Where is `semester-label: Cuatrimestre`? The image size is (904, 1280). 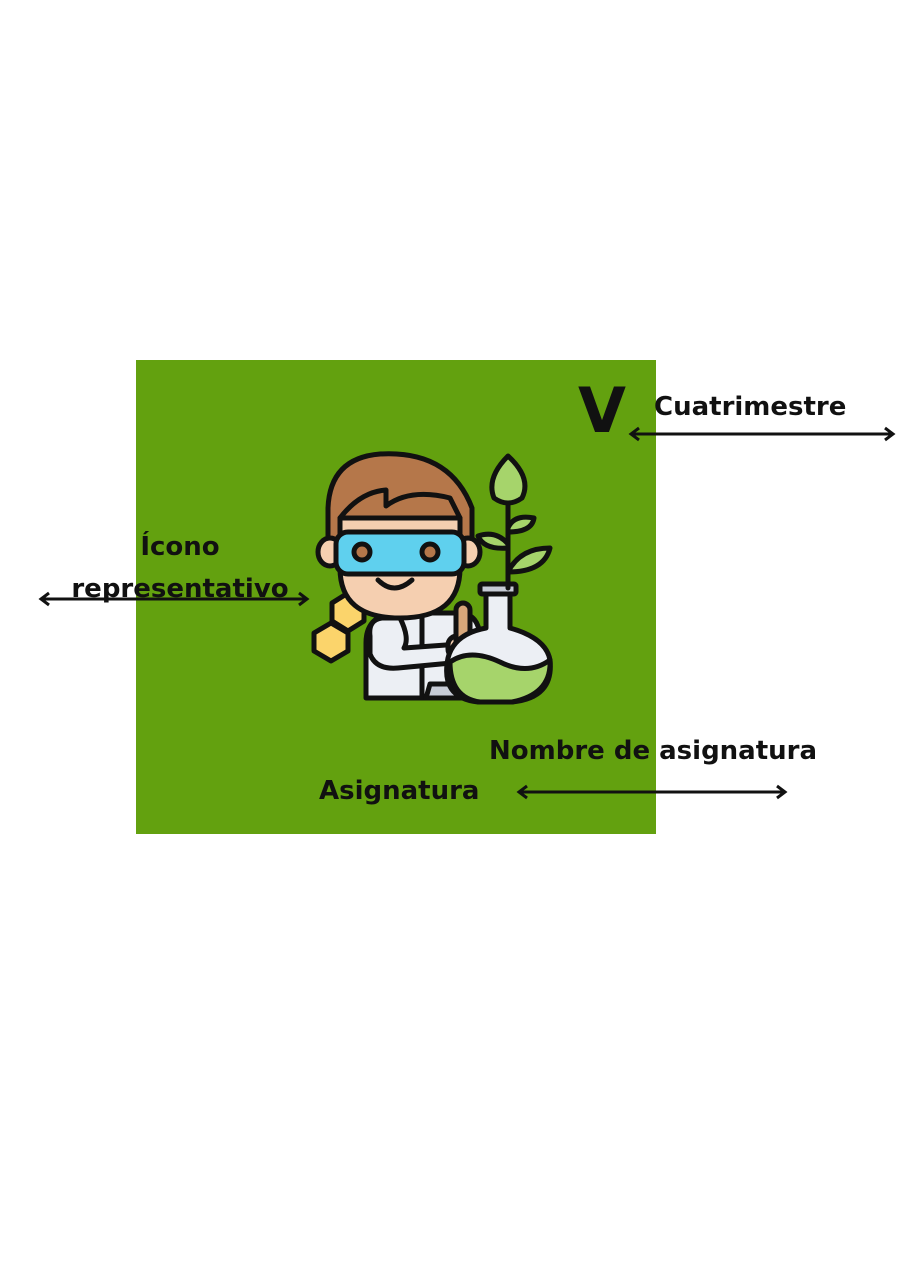
semester-label: Cuatrimestre is located at coordinates (750, 407).